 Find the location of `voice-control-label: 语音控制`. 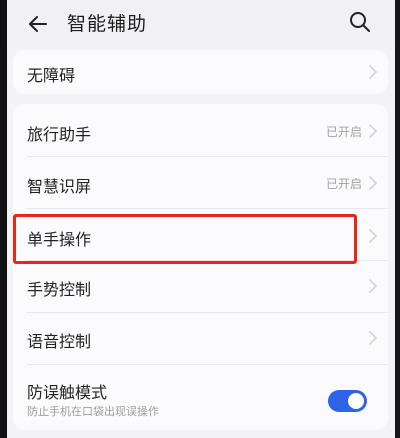

voice-control-label: 语音控制 is located at coordinates (59, 341).